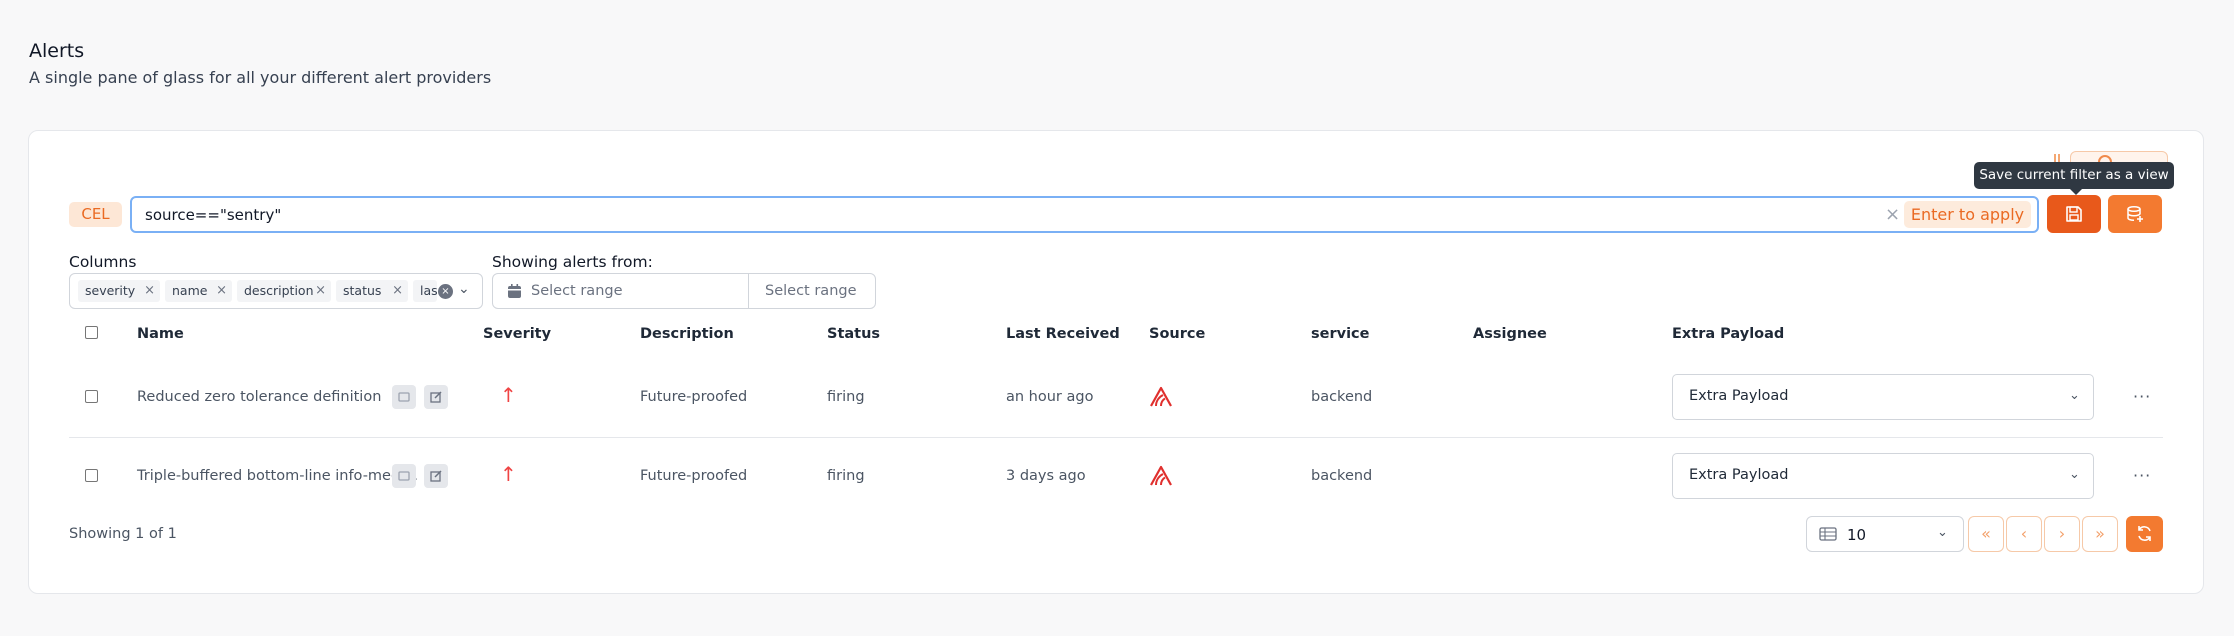  I want to click on page-title: Alerts, so click(57, 51).